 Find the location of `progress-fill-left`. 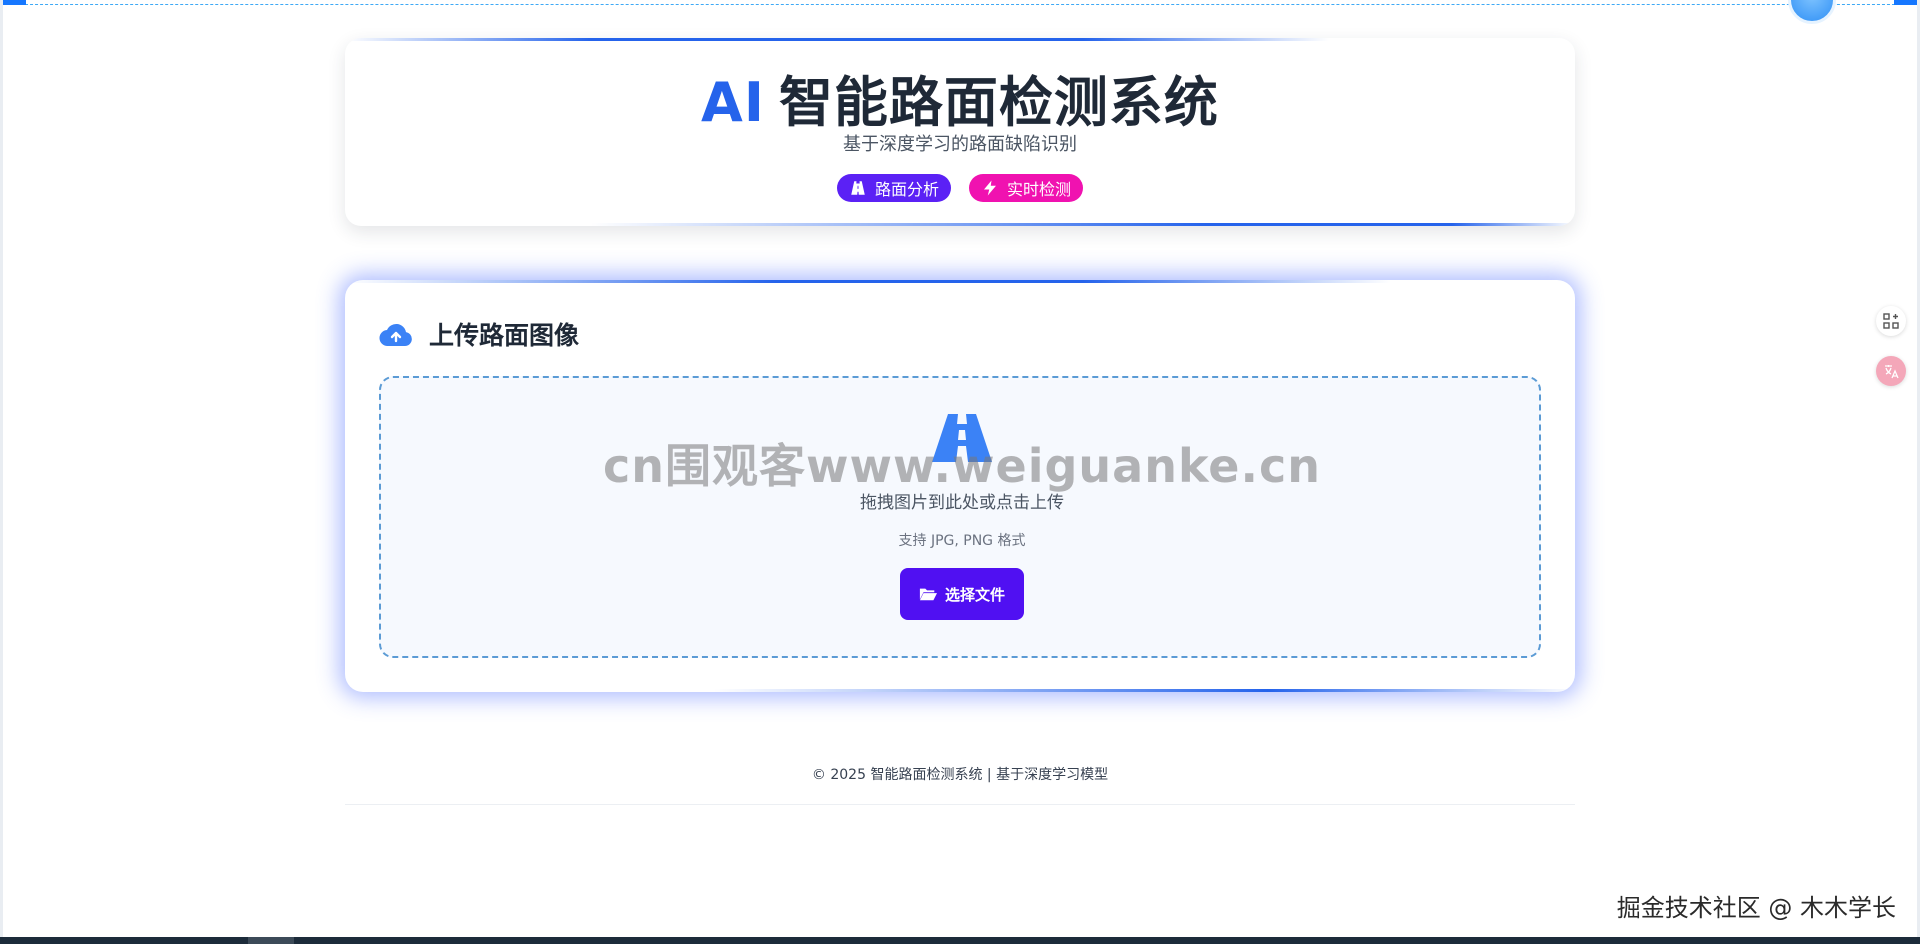

progress-fill-left is located at coordinates (13, 2).